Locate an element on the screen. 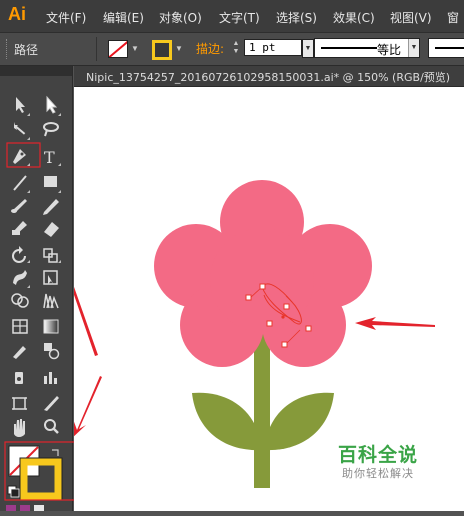 The image size is (464, 516). tools-panel is located at coordinates (36, 288).